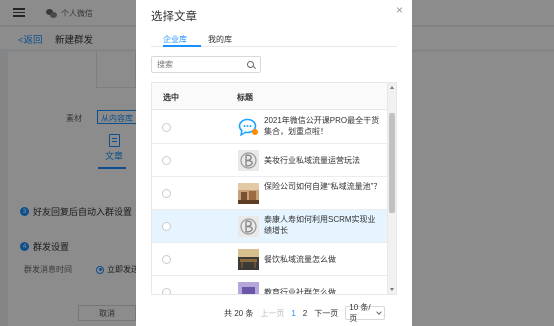 The width and height of the screenshot is (554, 326). Describe the element at coordinates (270, 96) in the screenshot. I see `table-header: 选中 标题` at that location.